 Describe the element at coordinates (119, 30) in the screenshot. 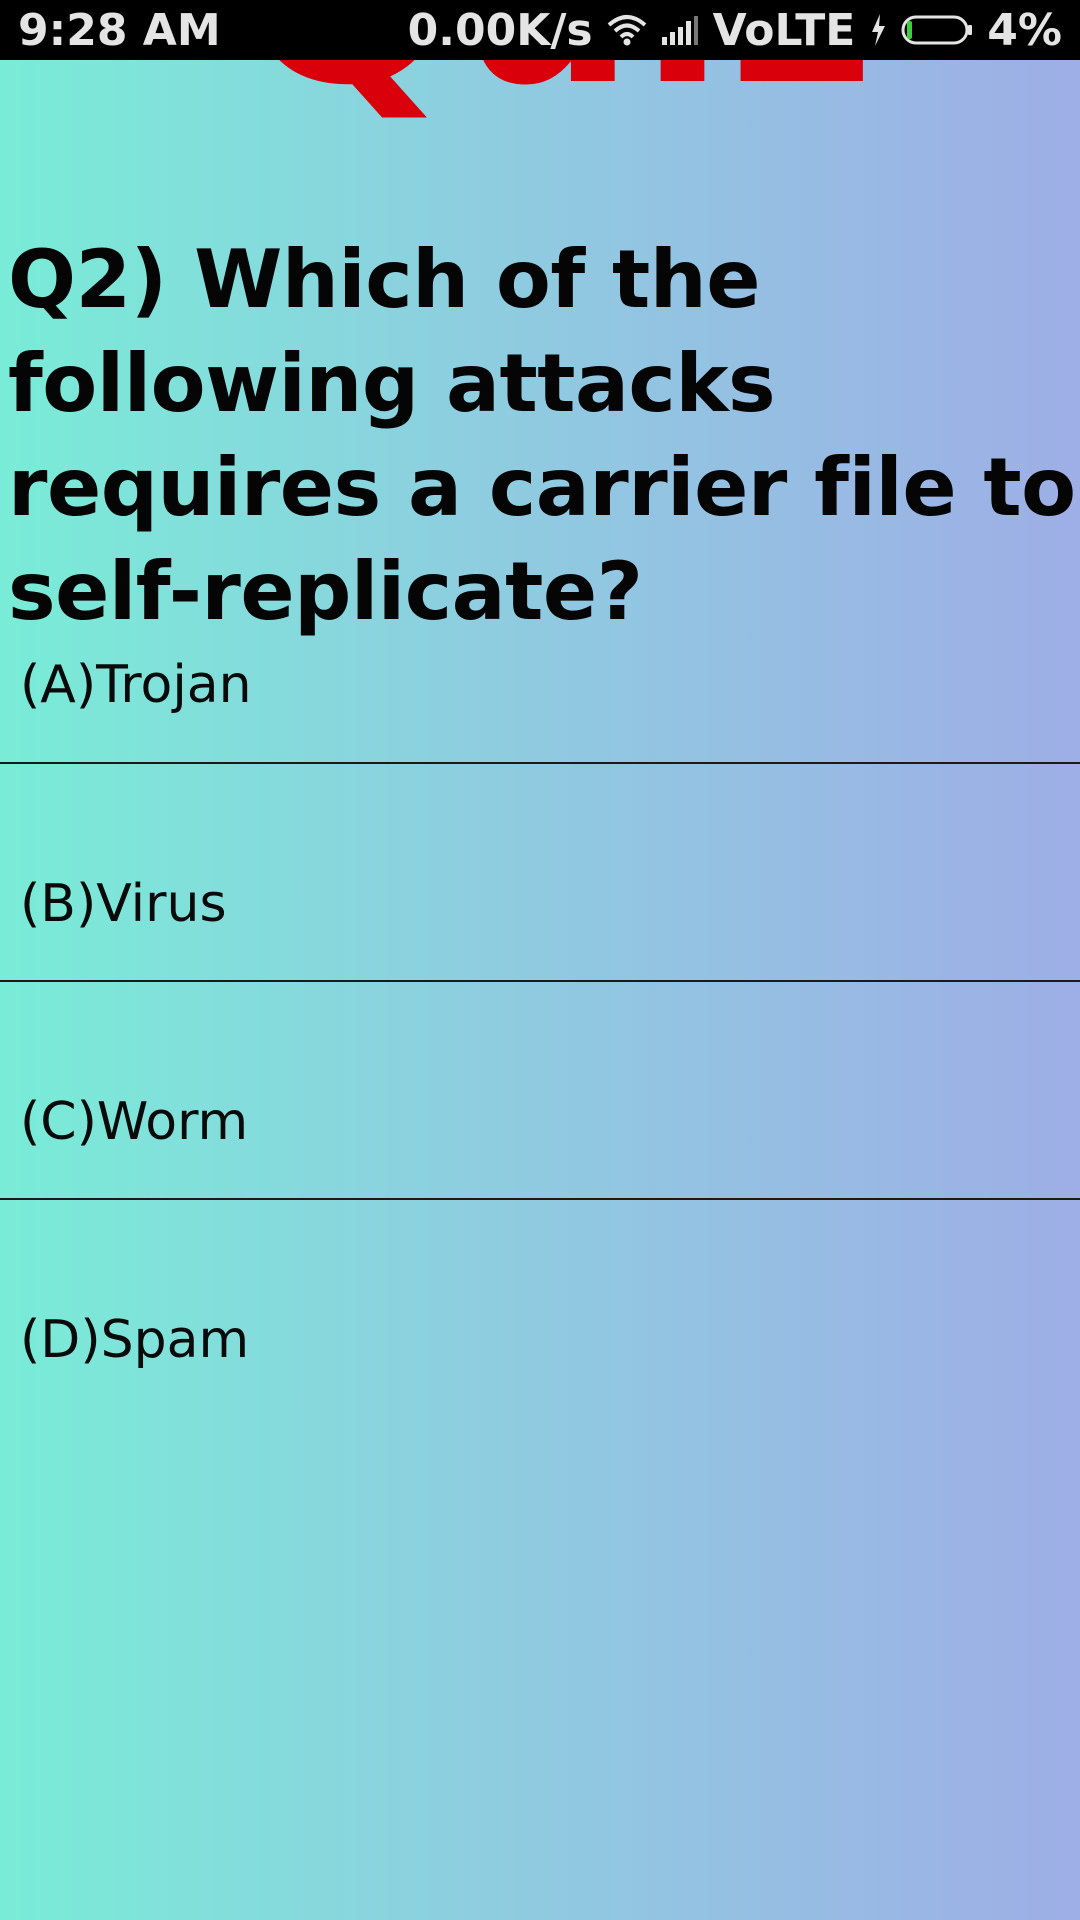

I see `status-time: 9:28 AM` at that location.